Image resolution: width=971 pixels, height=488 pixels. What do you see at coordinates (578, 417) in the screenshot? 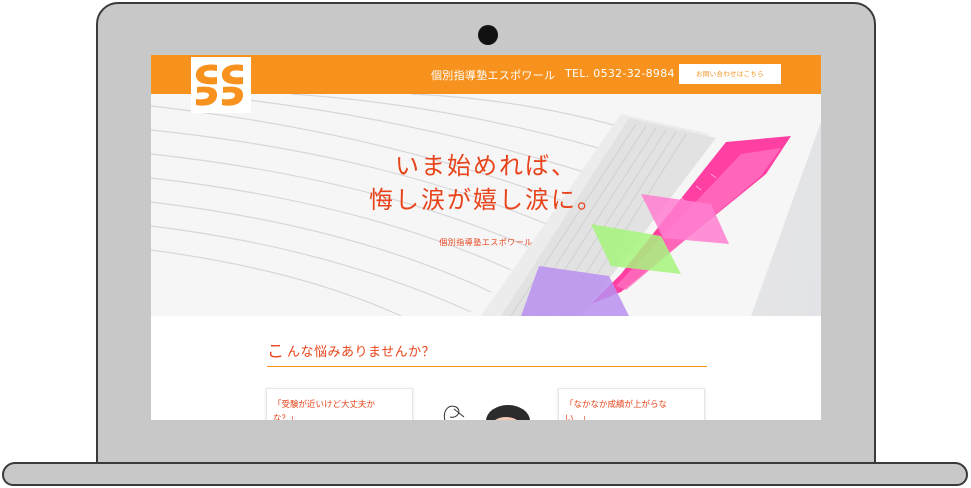
I see `worry-line: い…」` at bounding box center [578, 417].